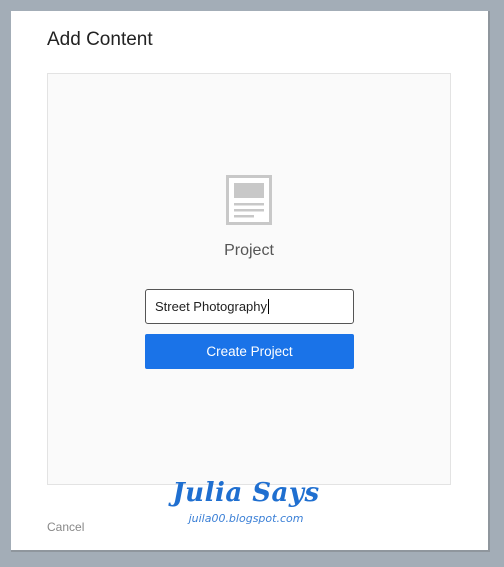 The image size is (504, 567). I want to click on document-icon, so click(249, 200).